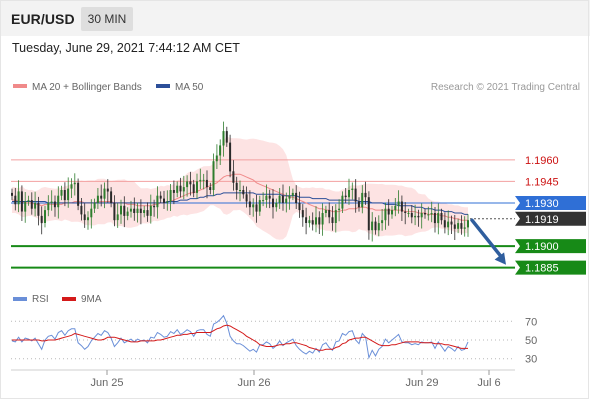  What do you see at coordinates (295, 379) in the screenshot?
I see `x-axis: Jun 25 Jun 26 Jun 29 Jul 6` at bounding box center [295, 379].